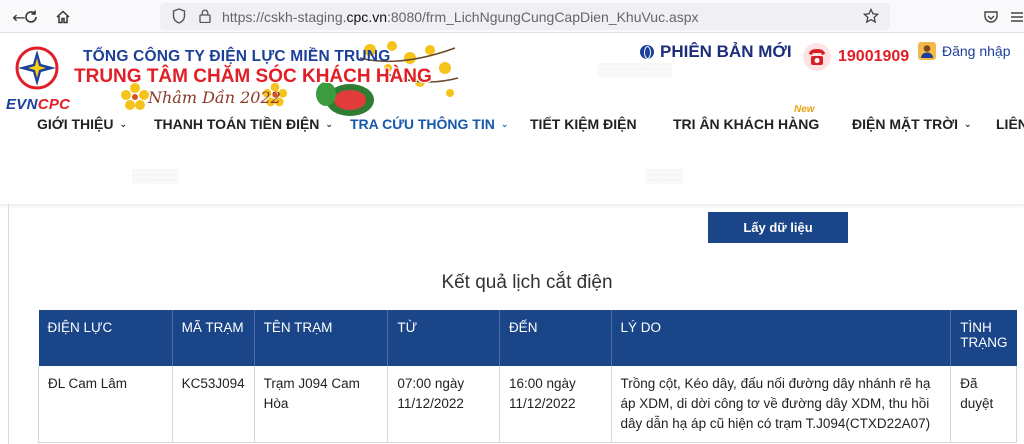  I want to click on company-name: TỔNG CÔNG TY ĐIỆN LỰC MIỀN TRUNG, so click(237, 56).